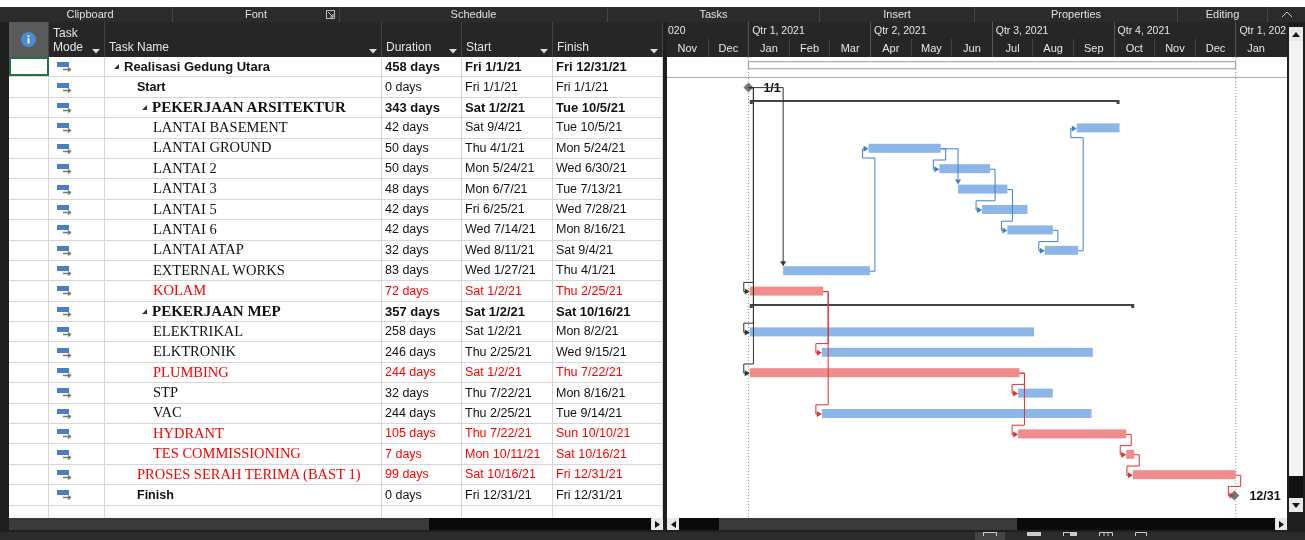 The image size is (1305, 540). Describe the element at coordinates (1222, 14) in the screenshot. I see `ribbon-group-label: Editing` at that location.